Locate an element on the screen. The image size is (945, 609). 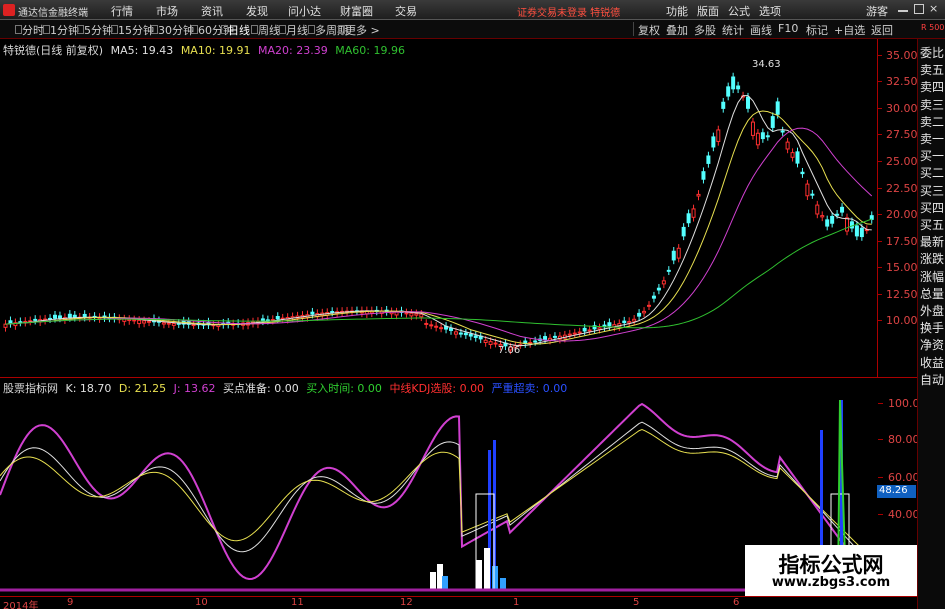
price-tick: 12.50 is located at coordinates (897, 294).